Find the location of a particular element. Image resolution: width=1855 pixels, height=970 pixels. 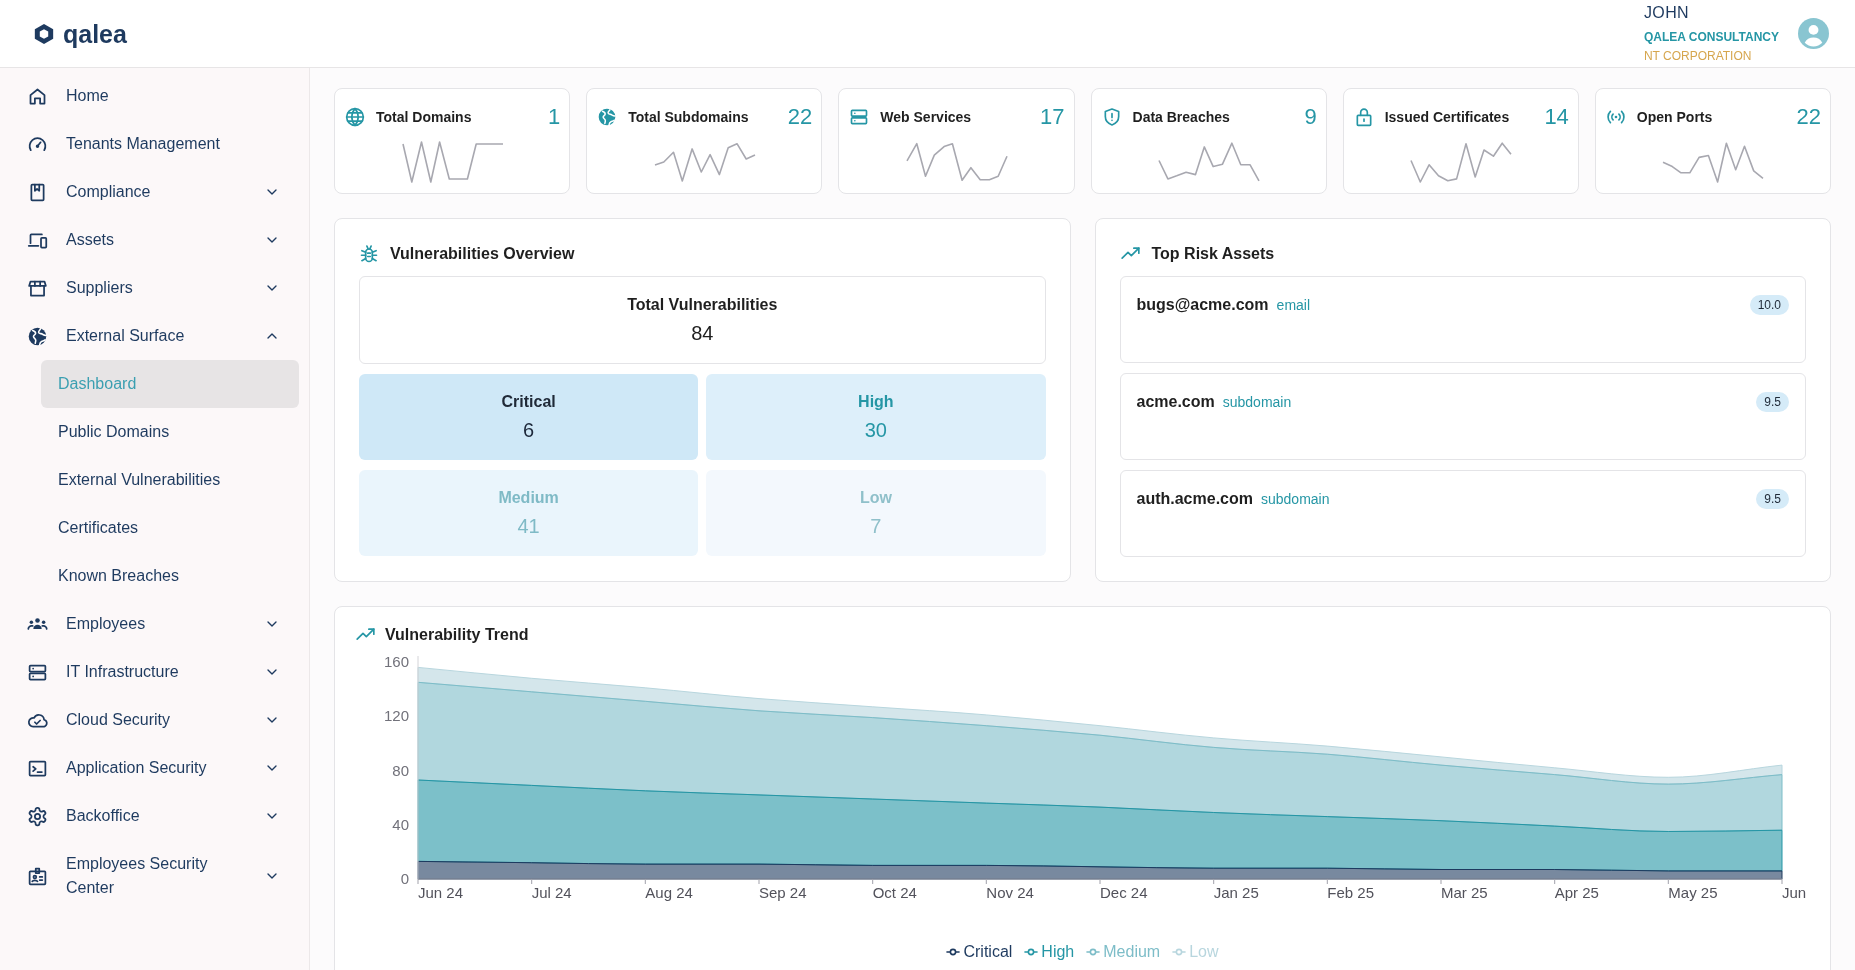

book-icon is located at coordinates (37, 192).